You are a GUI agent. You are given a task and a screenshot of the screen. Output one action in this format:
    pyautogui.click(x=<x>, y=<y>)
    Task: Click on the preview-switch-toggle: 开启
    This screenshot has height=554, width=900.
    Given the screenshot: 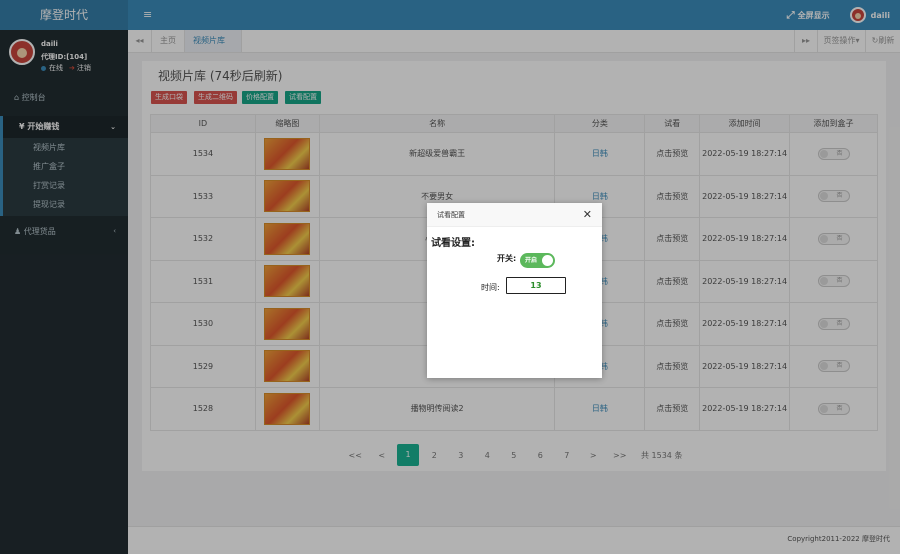 What is the action you would take?
    pyautogui.click(x=537, y=260)
    